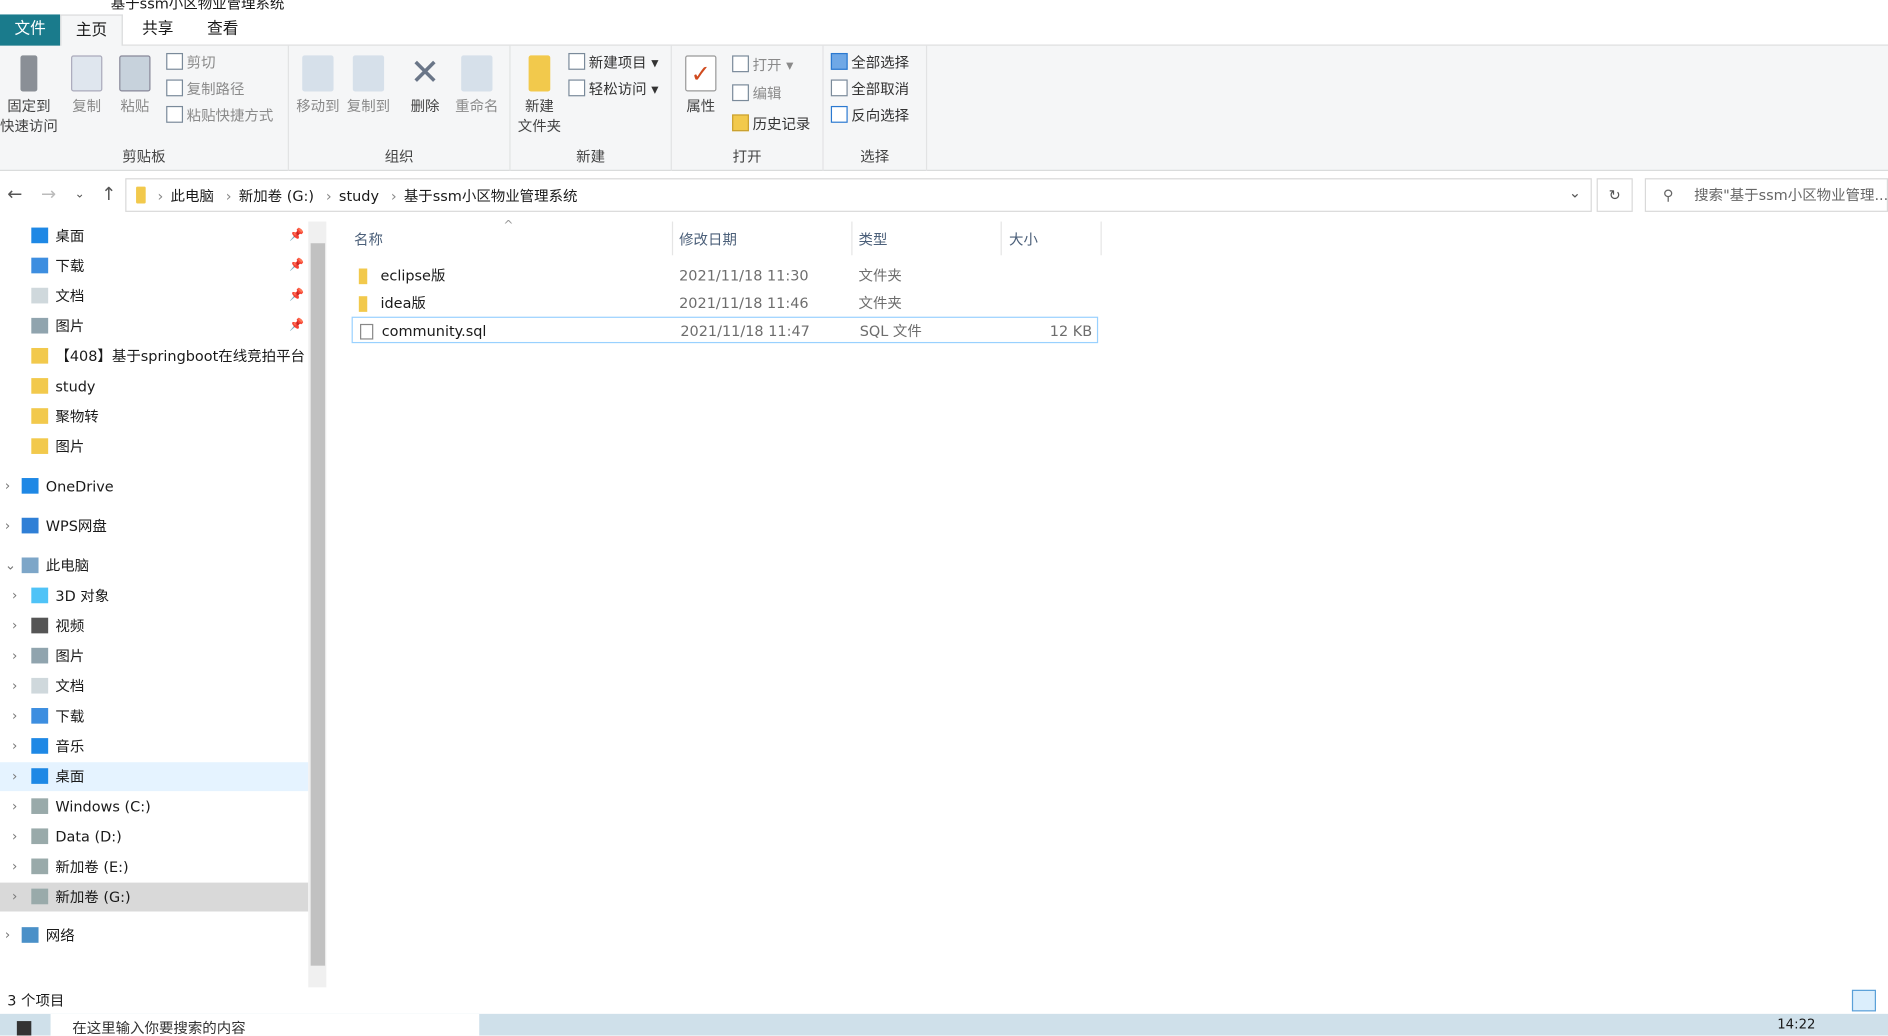 The image size is (1888, 1036). What do you see at coordinates (154, 656) in the screenshot?
I see `nav-pc-item: › 图片` at bounding box center [154, 656].